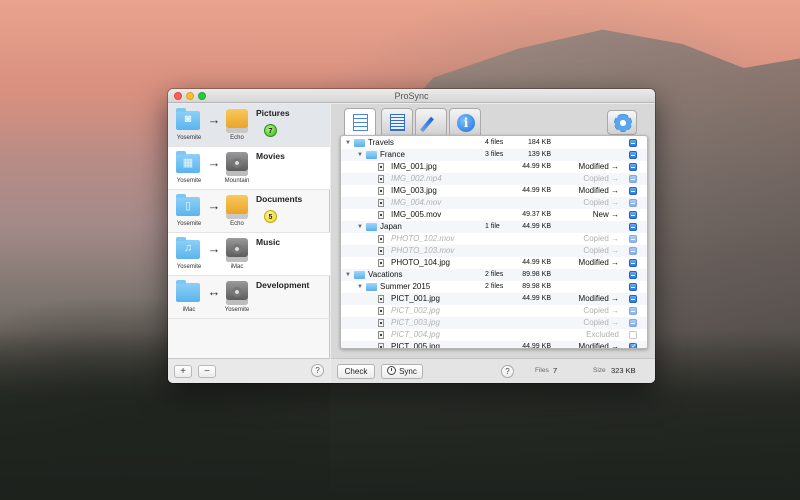 Image resolution: width=800 pixels, height=500 pixels. I want to click on sync-status: Excluded, so click(602, 334).